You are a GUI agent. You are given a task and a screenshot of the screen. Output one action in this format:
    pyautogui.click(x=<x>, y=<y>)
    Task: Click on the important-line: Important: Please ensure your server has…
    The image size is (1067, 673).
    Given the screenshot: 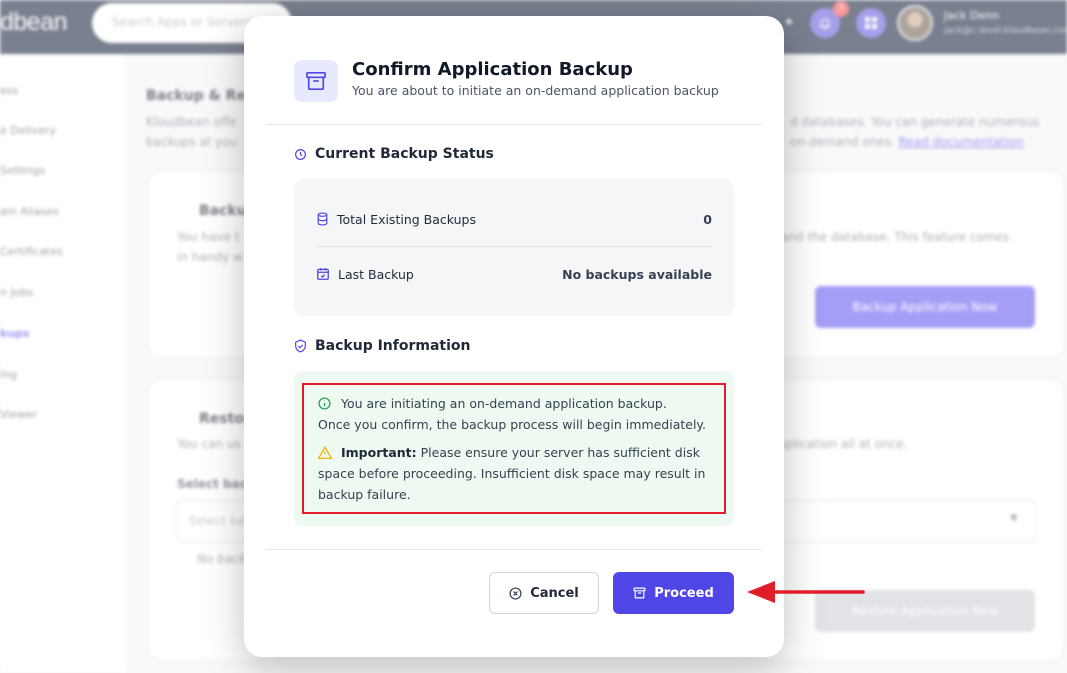 What is the action you would take?
    pyautogui.click(x=508, y=452)
    